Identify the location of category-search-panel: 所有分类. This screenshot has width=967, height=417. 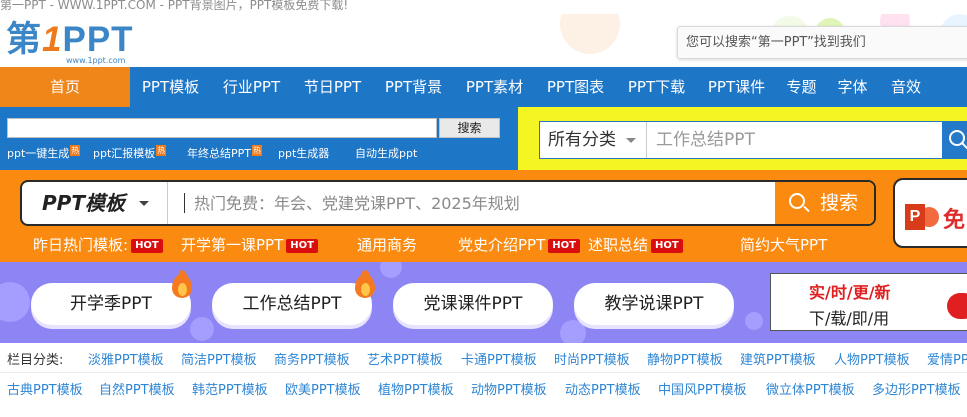
(742, 138).